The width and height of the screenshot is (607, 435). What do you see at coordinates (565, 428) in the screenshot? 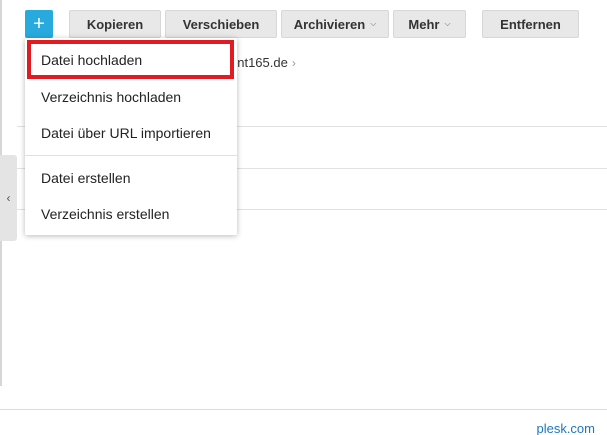
I see `plesk-link: plesk.com` at bounding box center [565, 428].